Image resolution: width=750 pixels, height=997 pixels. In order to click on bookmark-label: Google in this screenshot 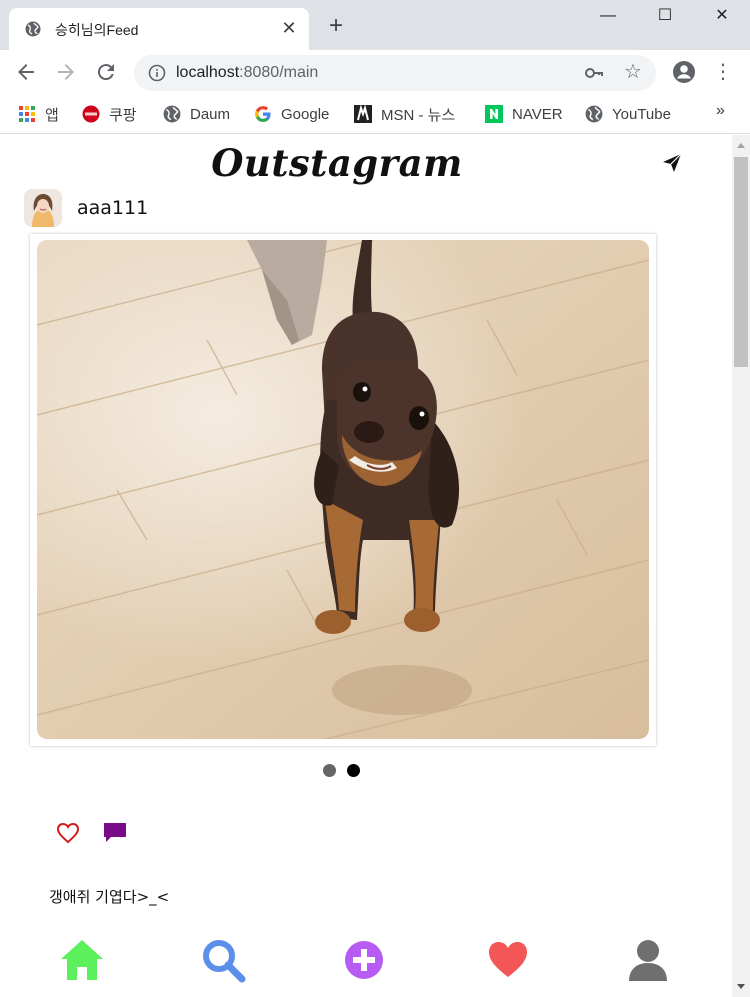, I will do `click(305, 114)`.